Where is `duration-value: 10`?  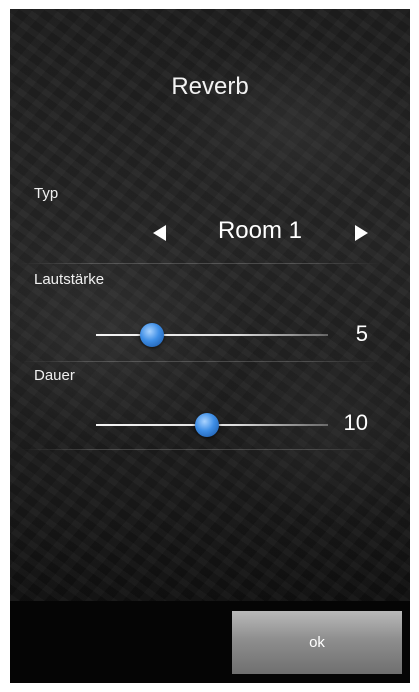
duration-value: 10 is located at coordinates (355, 422).